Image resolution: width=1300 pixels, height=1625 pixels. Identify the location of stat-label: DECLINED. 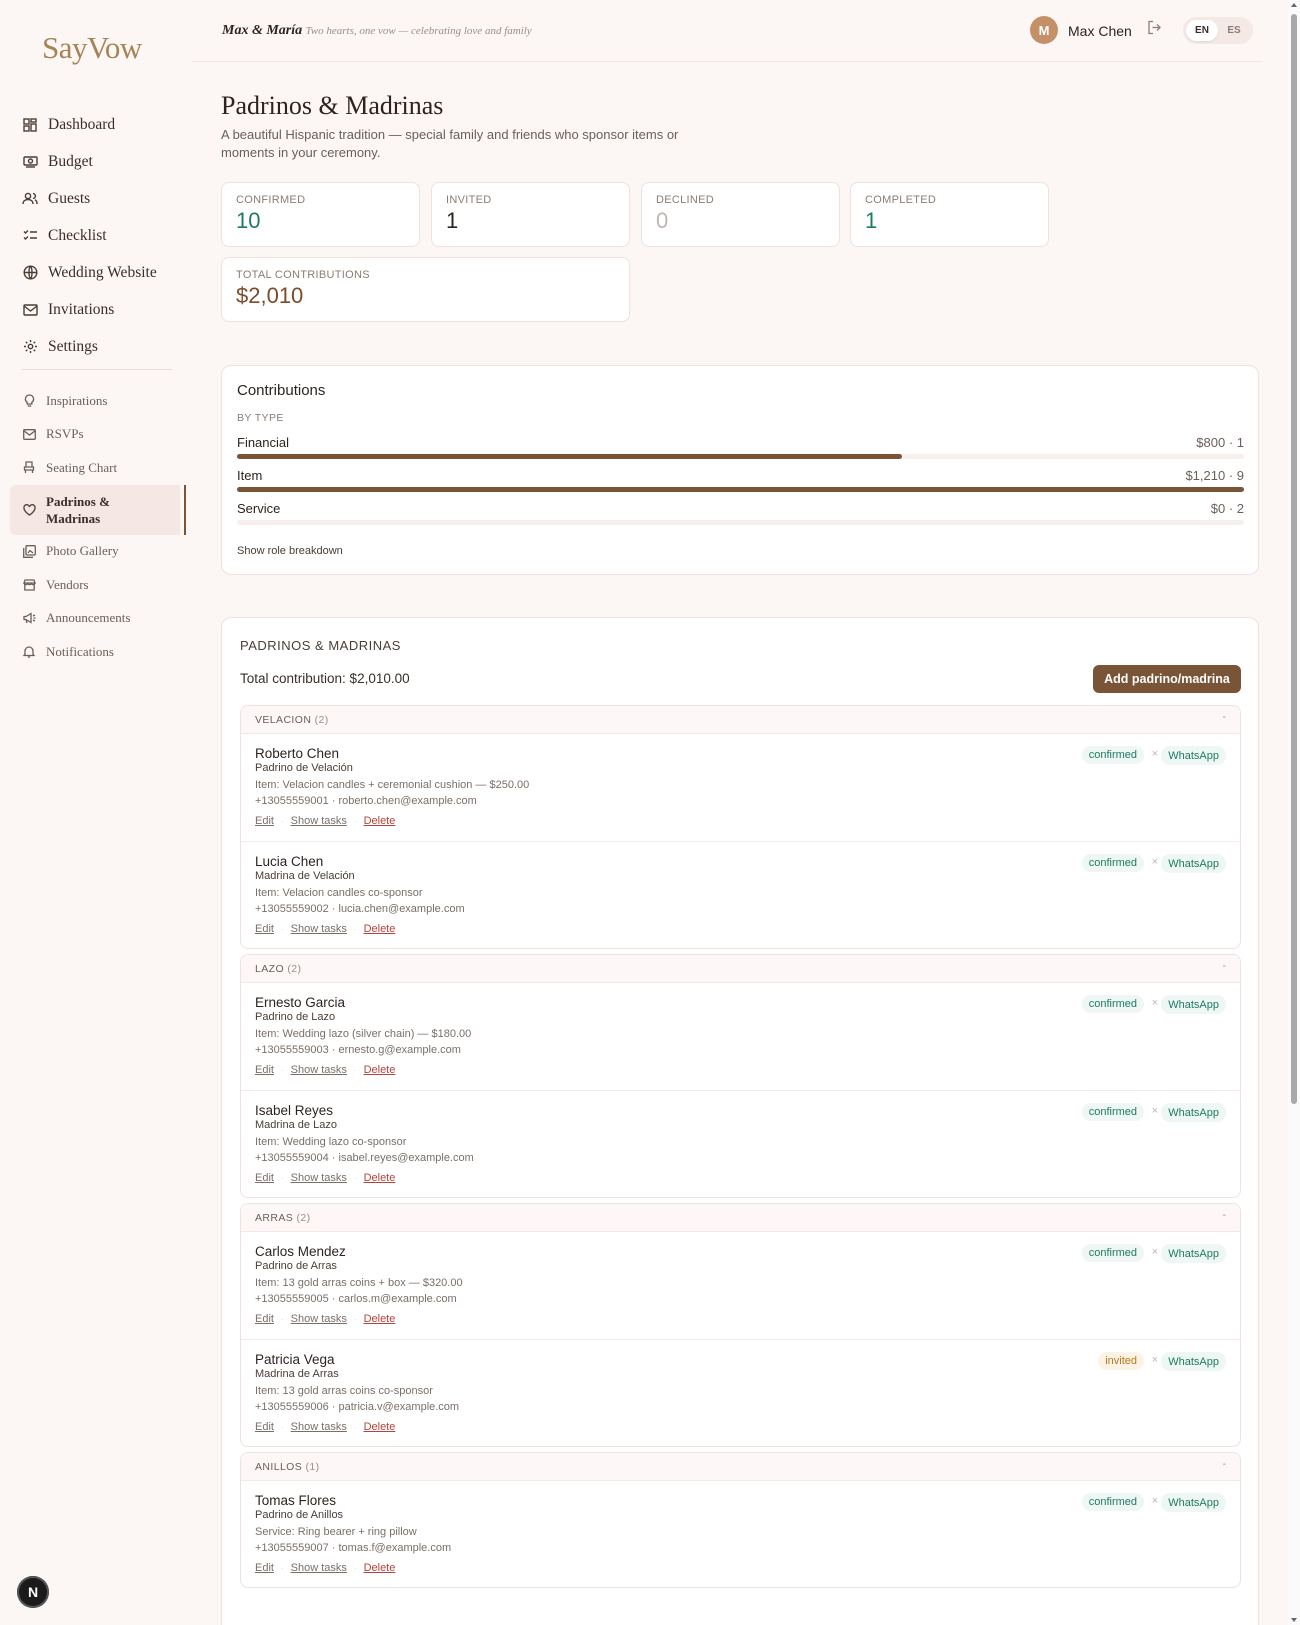
(685, 200).